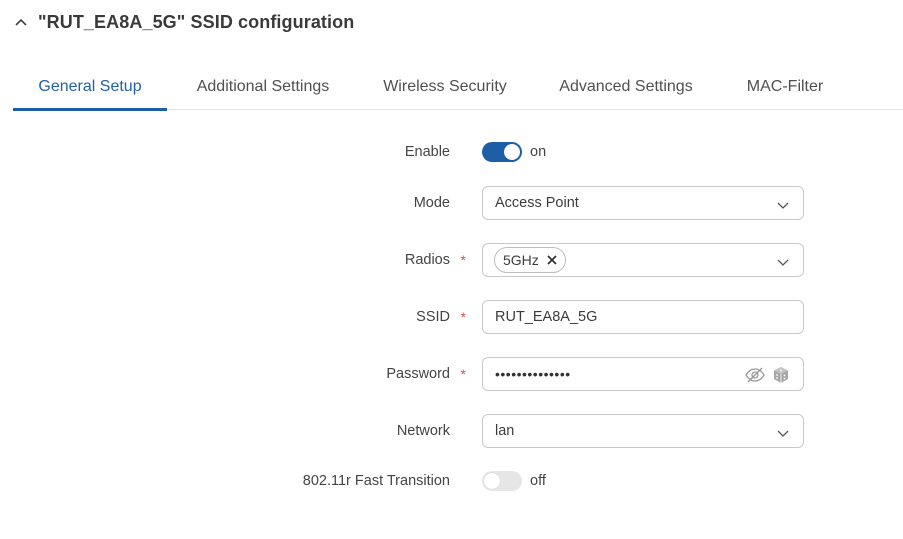  I want to click on radios-label: Radios, so click(427, 260).